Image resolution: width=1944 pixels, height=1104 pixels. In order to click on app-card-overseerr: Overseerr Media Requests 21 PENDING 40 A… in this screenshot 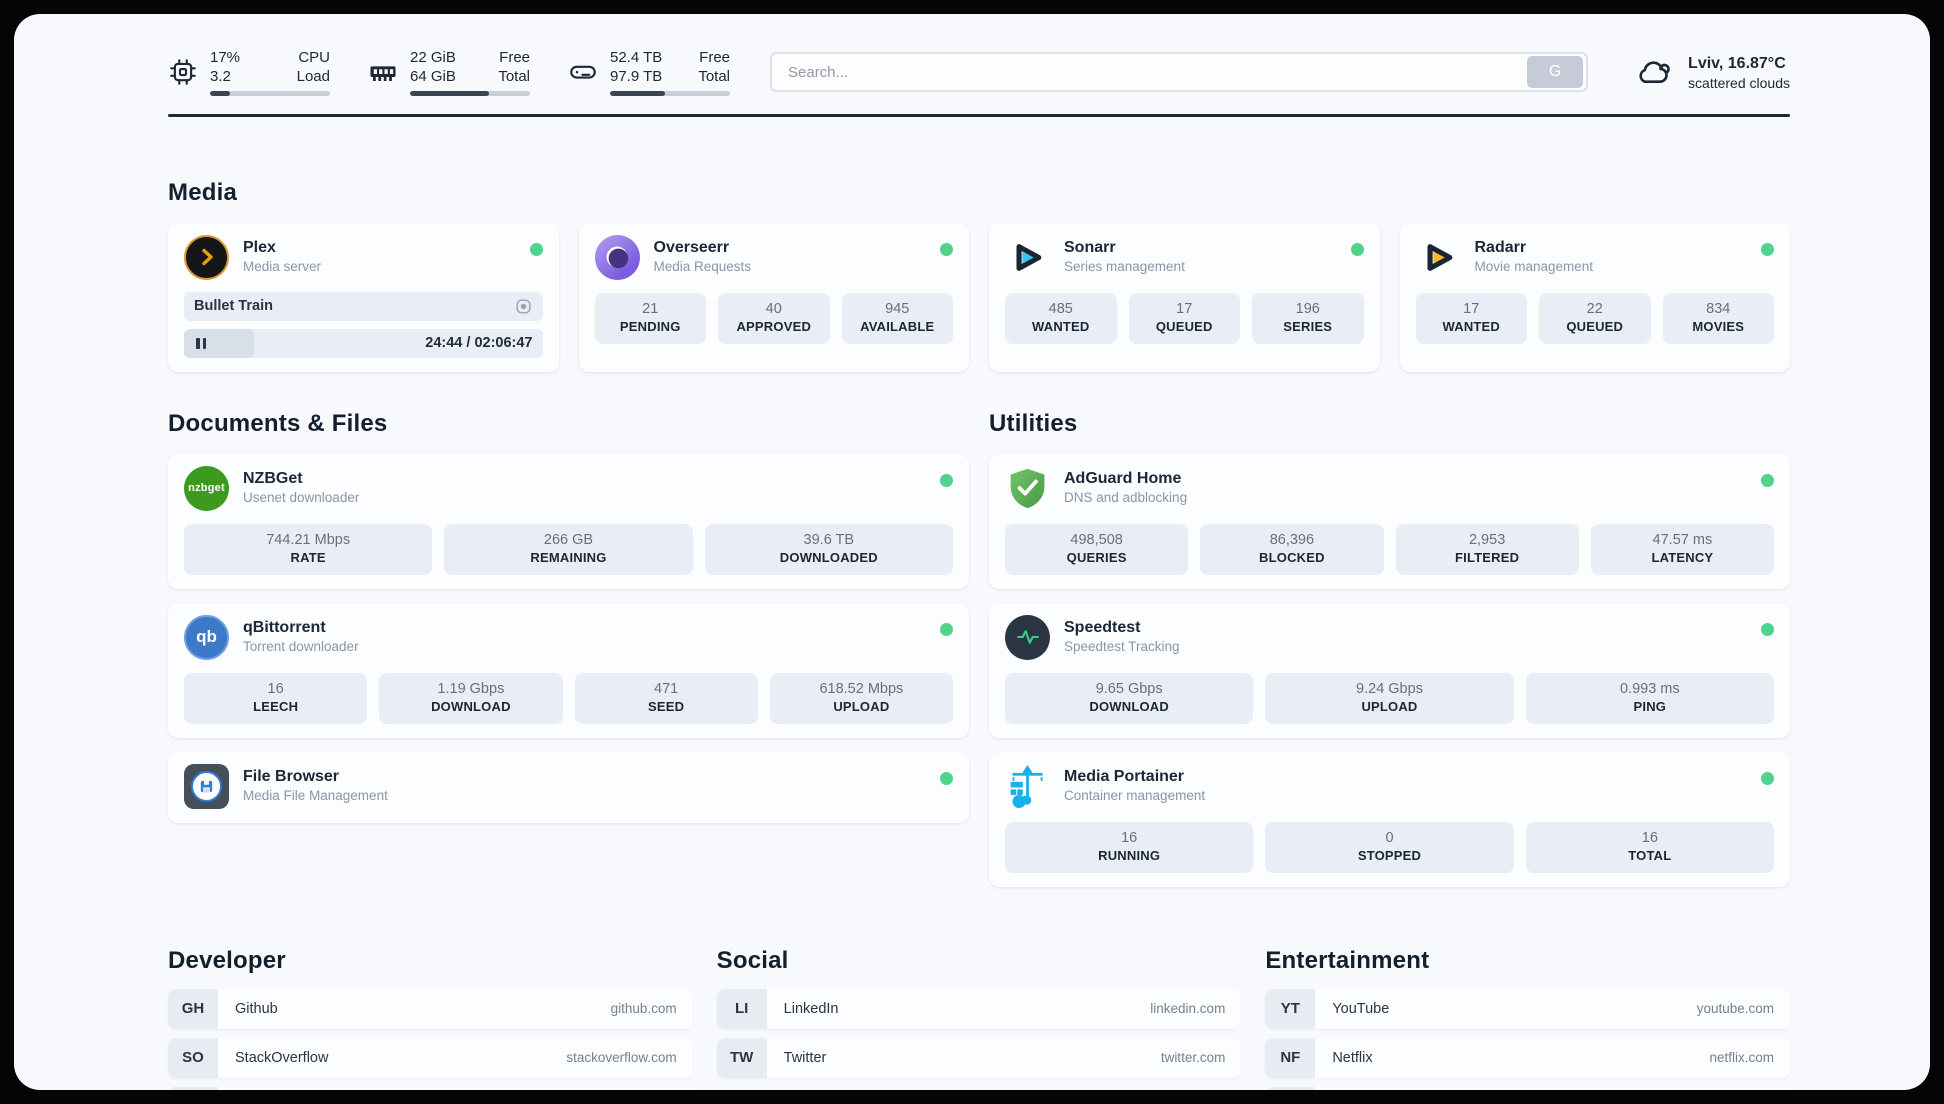, I will do `click(773, 297)`.